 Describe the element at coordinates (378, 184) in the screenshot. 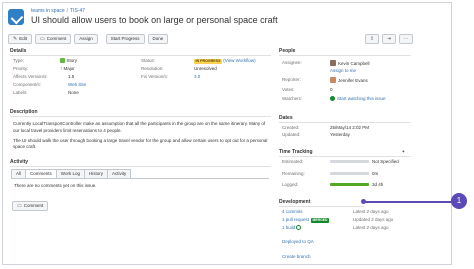

I see `logged-value: 3d 4h` at that location.